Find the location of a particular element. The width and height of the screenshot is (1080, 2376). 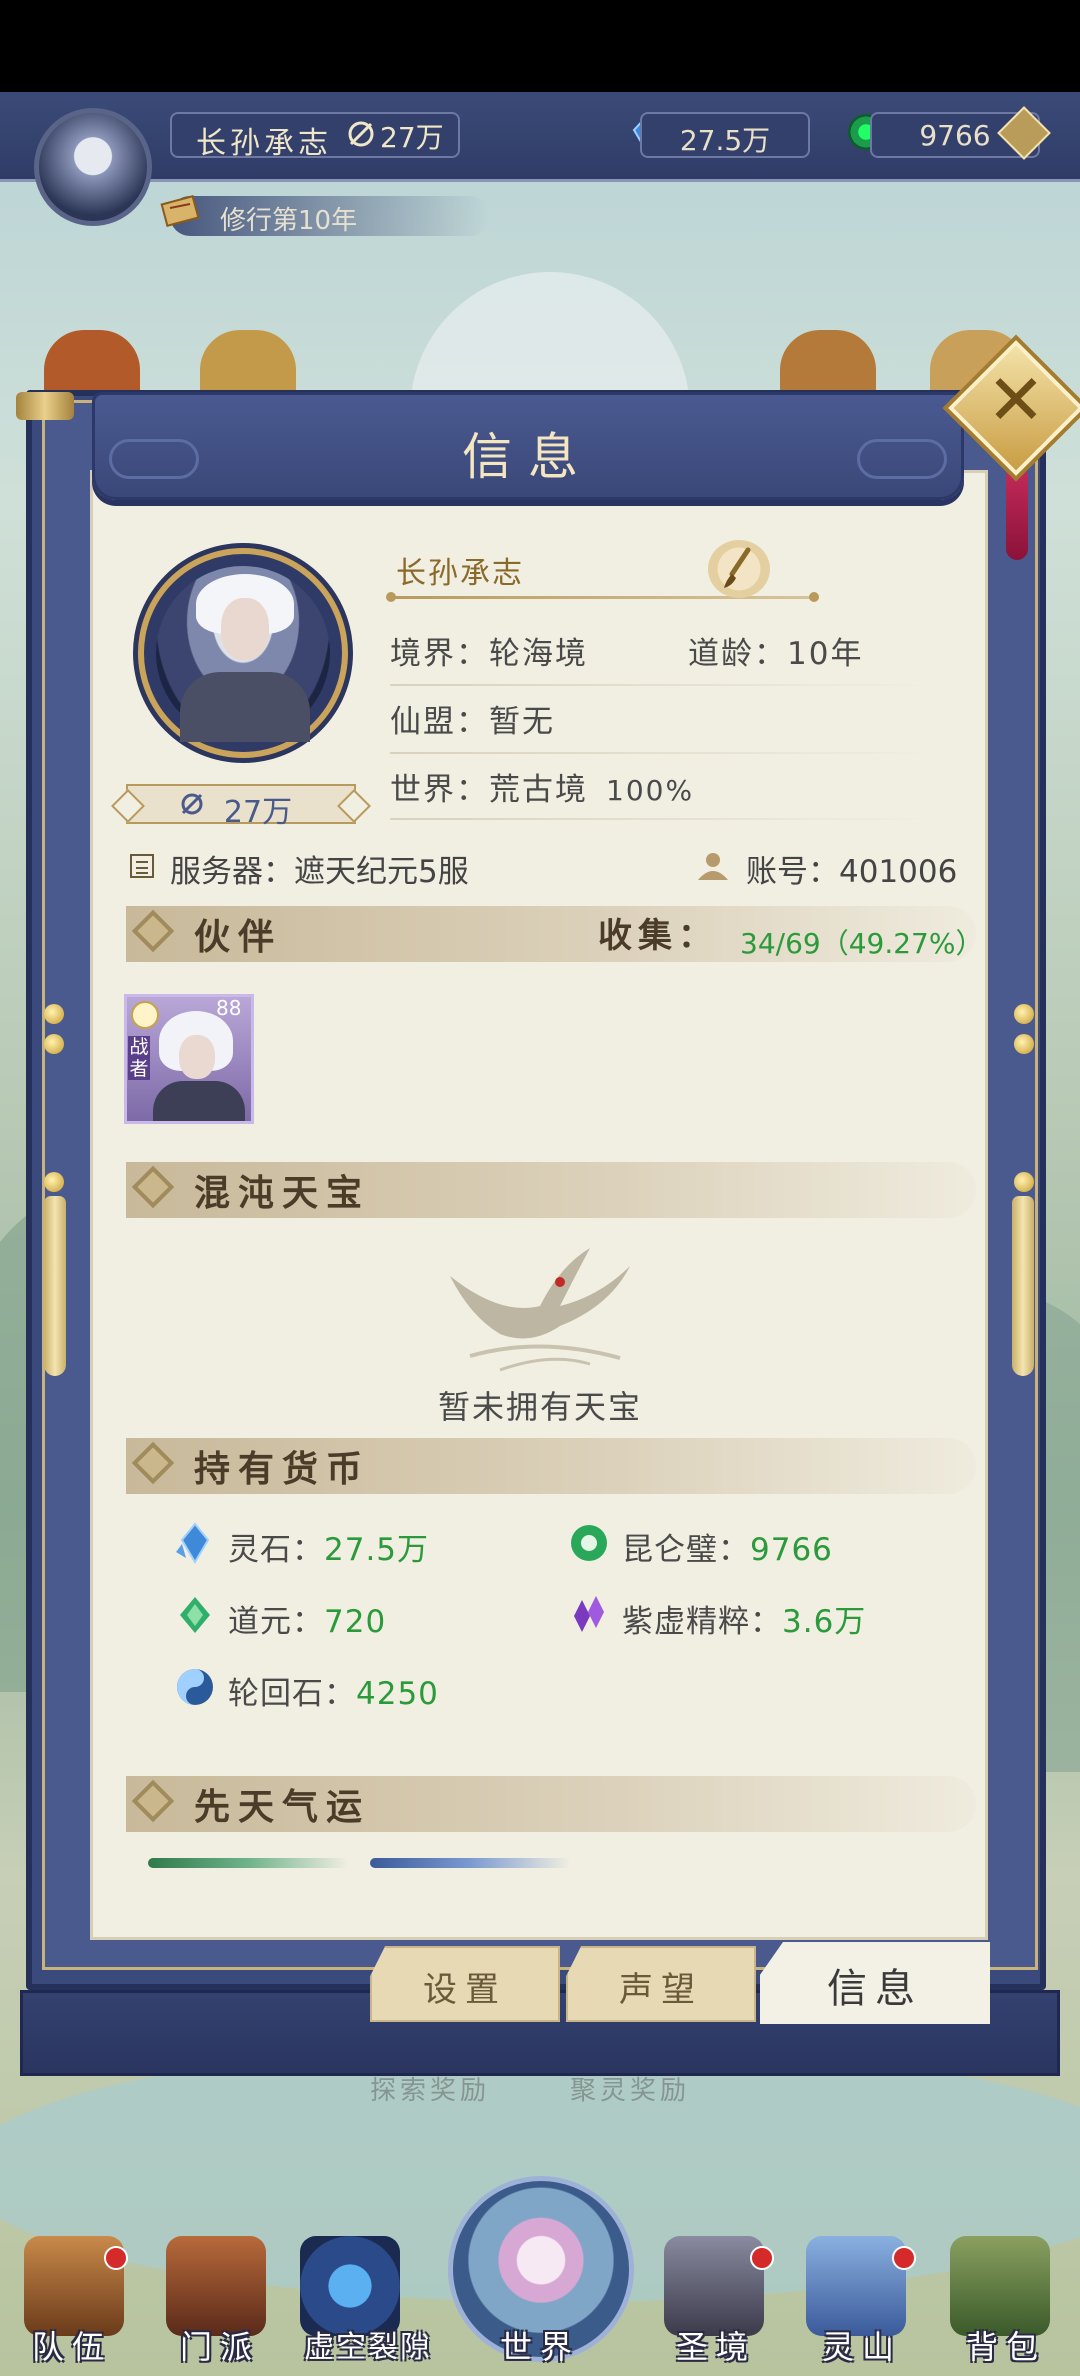

account-icon is located at coordinates (713, 866).